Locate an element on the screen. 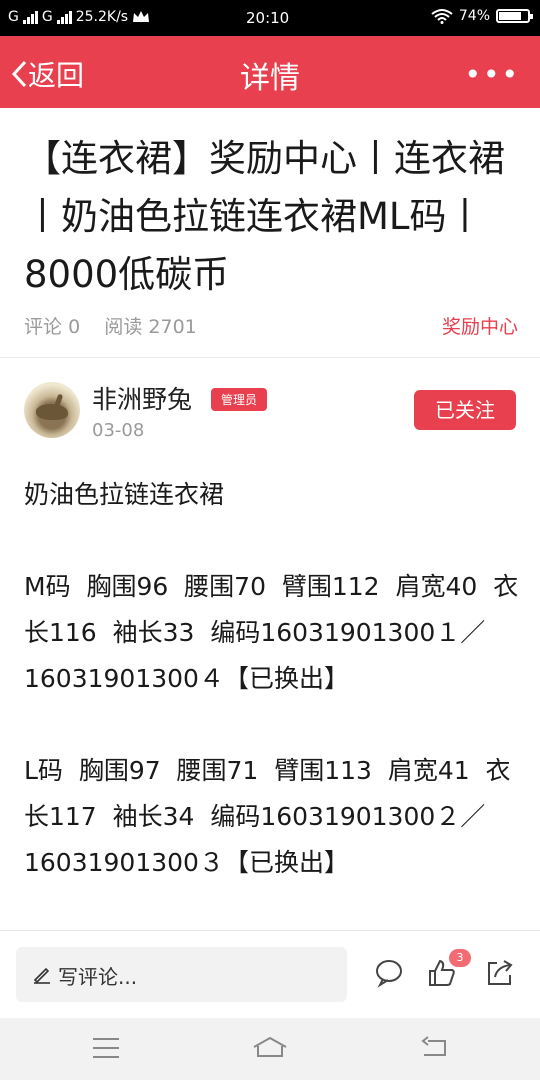  comment-bubble-icon is located at coordinates (389, 973).